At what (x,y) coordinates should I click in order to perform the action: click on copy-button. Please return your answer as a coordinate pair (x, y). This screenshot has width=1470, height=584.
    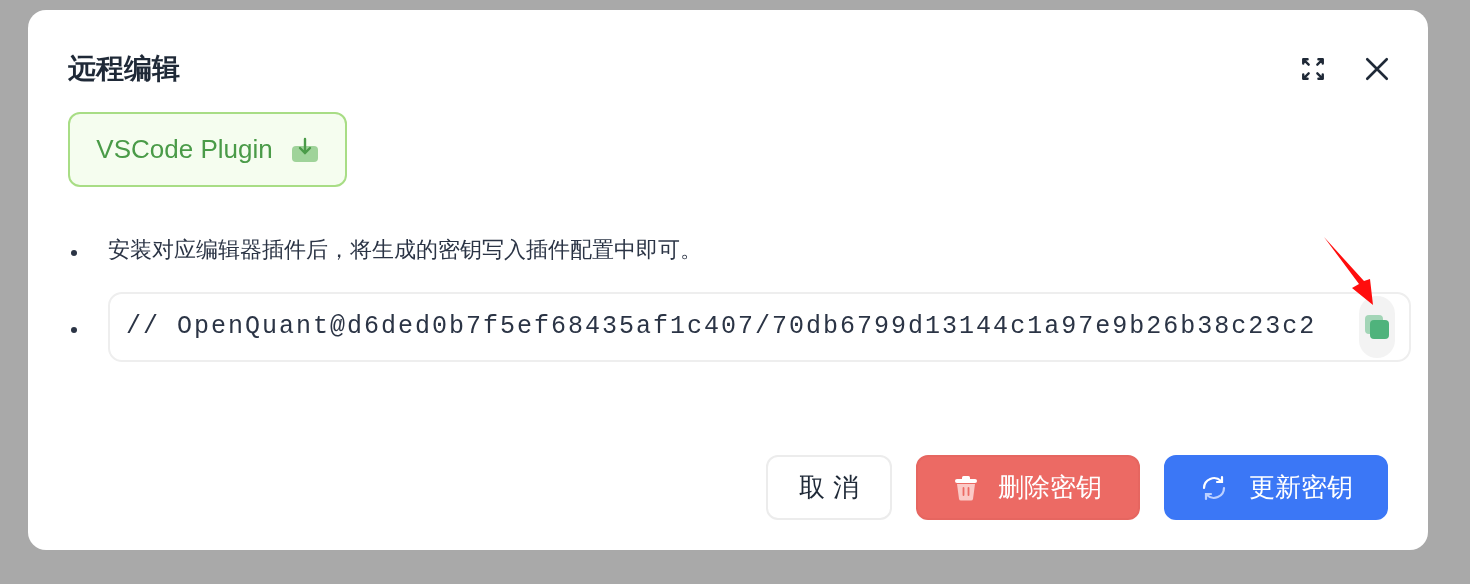
    Looking at the image, I should click on (1377, 327).